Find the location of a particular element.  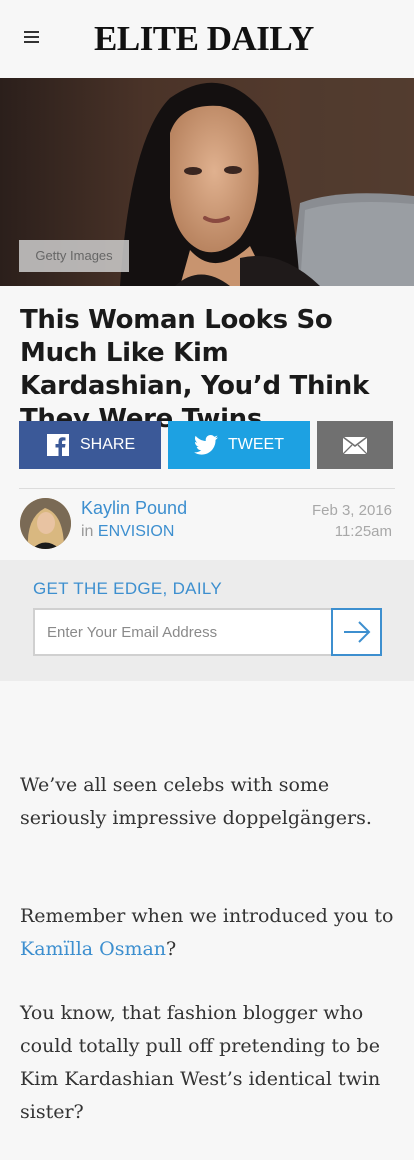

twitter-tweet-button: TWEET is located at coordinates (239, 445).